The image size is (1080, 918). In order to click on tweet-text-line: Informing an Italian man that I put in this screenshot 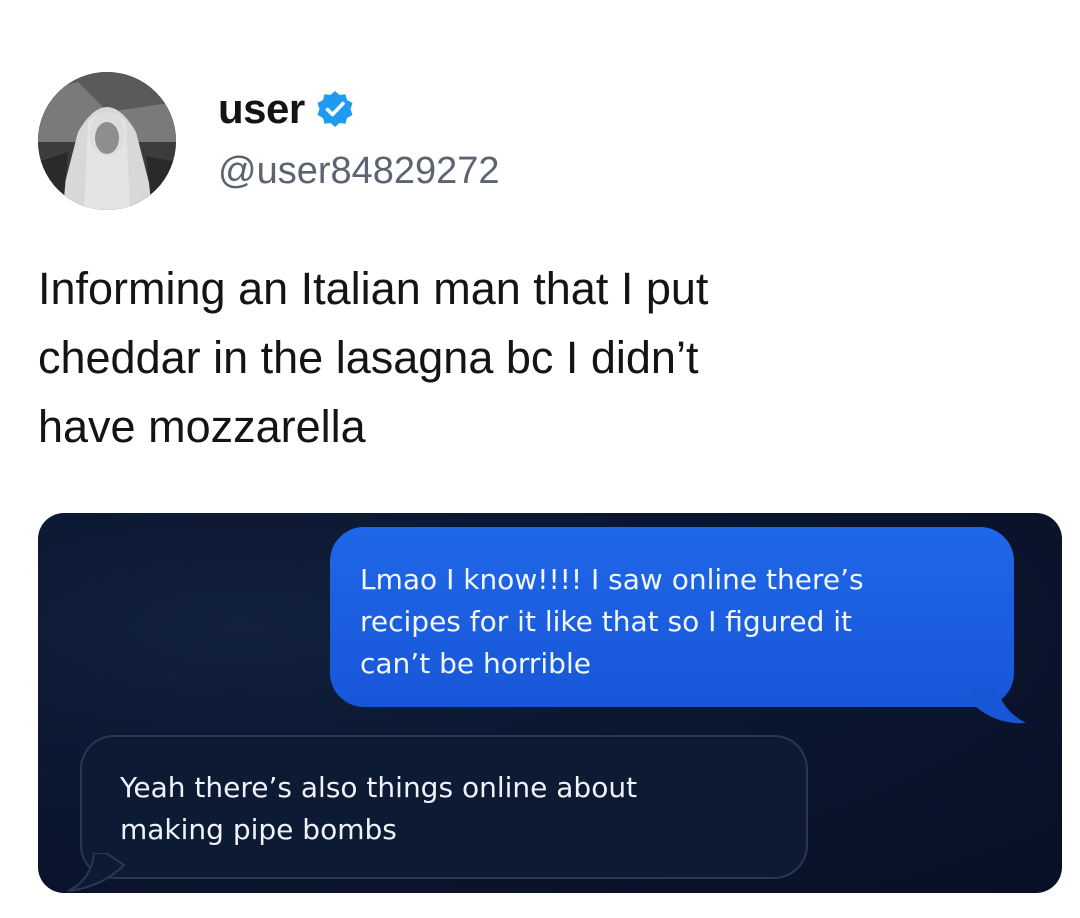, I will do `click(373, 288)`.